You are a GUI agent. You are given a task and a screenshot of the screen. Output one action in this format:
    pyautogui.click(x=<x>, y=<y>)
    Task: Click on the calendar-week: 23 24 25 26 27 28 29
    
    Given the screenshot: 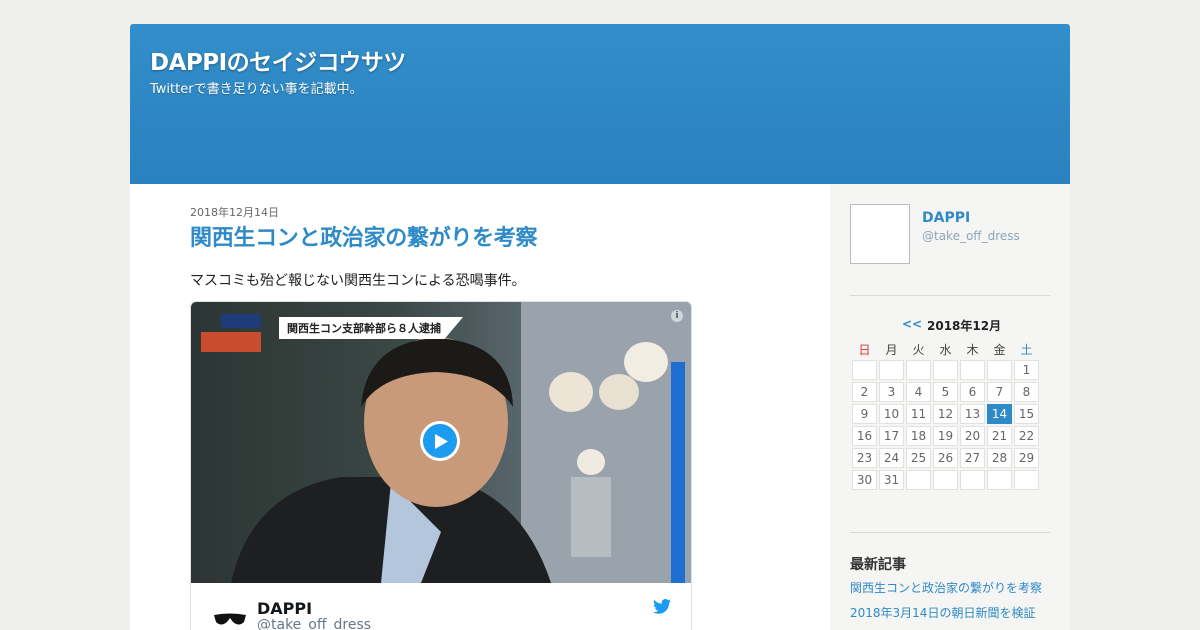 What is the action you would take?
    pyautogui.click(x=945, y=458)
    